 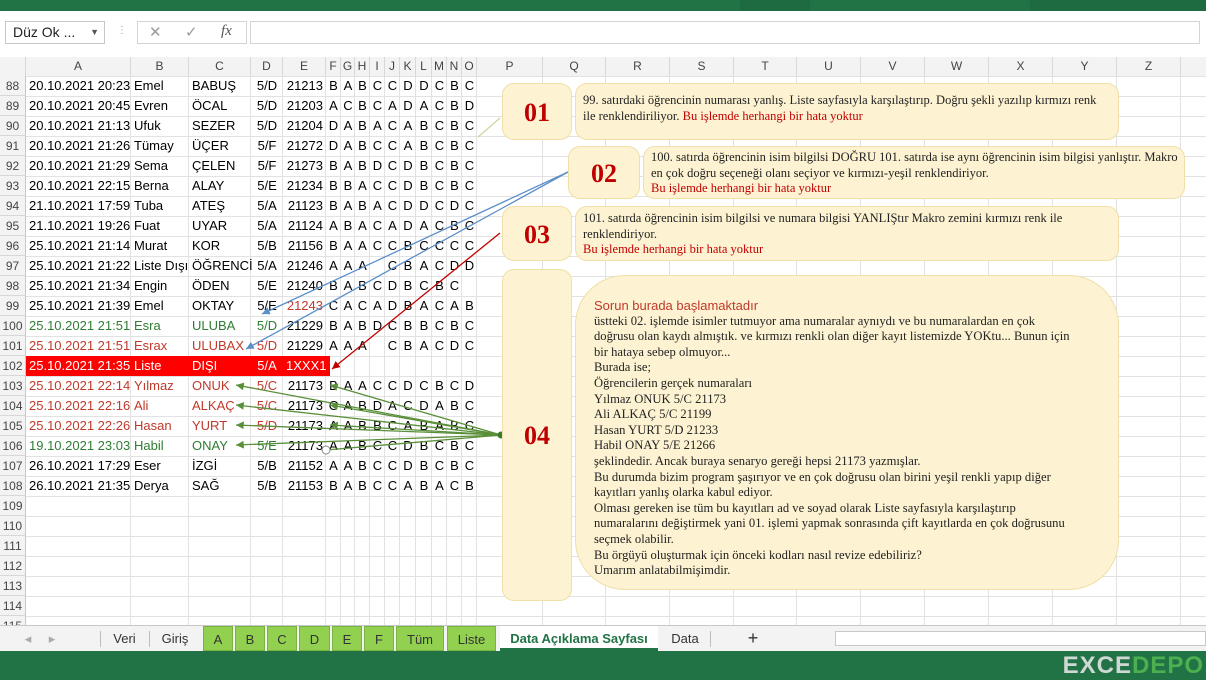 I want to click on cell: Derya, so click(x=160, y=486).